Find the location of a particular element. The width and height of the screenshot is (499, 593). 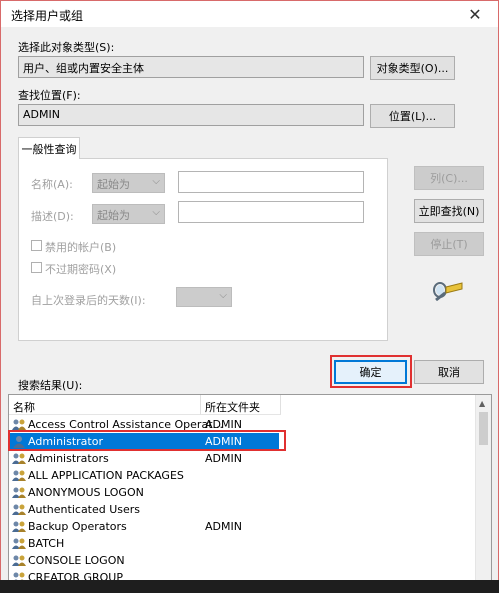

table-row: BATCH is located at coordinates (242, 543).